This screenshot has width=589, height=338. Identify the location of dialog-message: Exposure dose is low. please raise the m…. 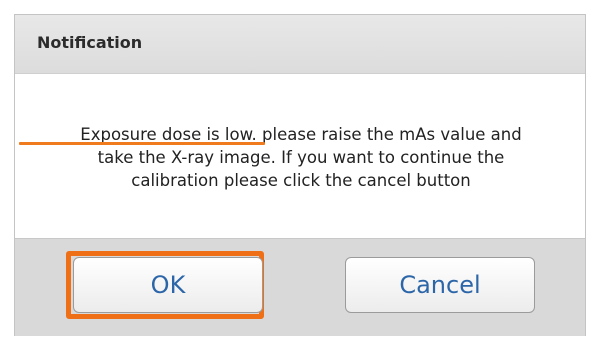
(301, 157).